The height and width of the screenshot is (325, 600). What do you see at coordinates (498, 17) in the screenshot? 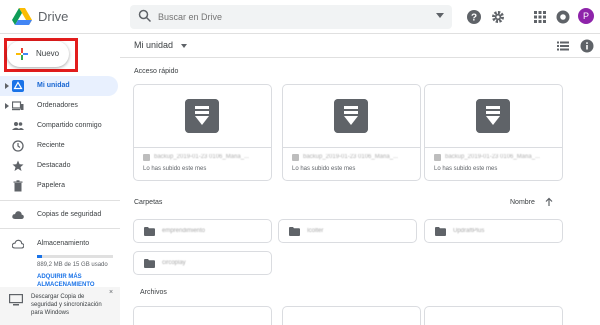
I see `settings-gear-icon` at bounding box center [498, 17].